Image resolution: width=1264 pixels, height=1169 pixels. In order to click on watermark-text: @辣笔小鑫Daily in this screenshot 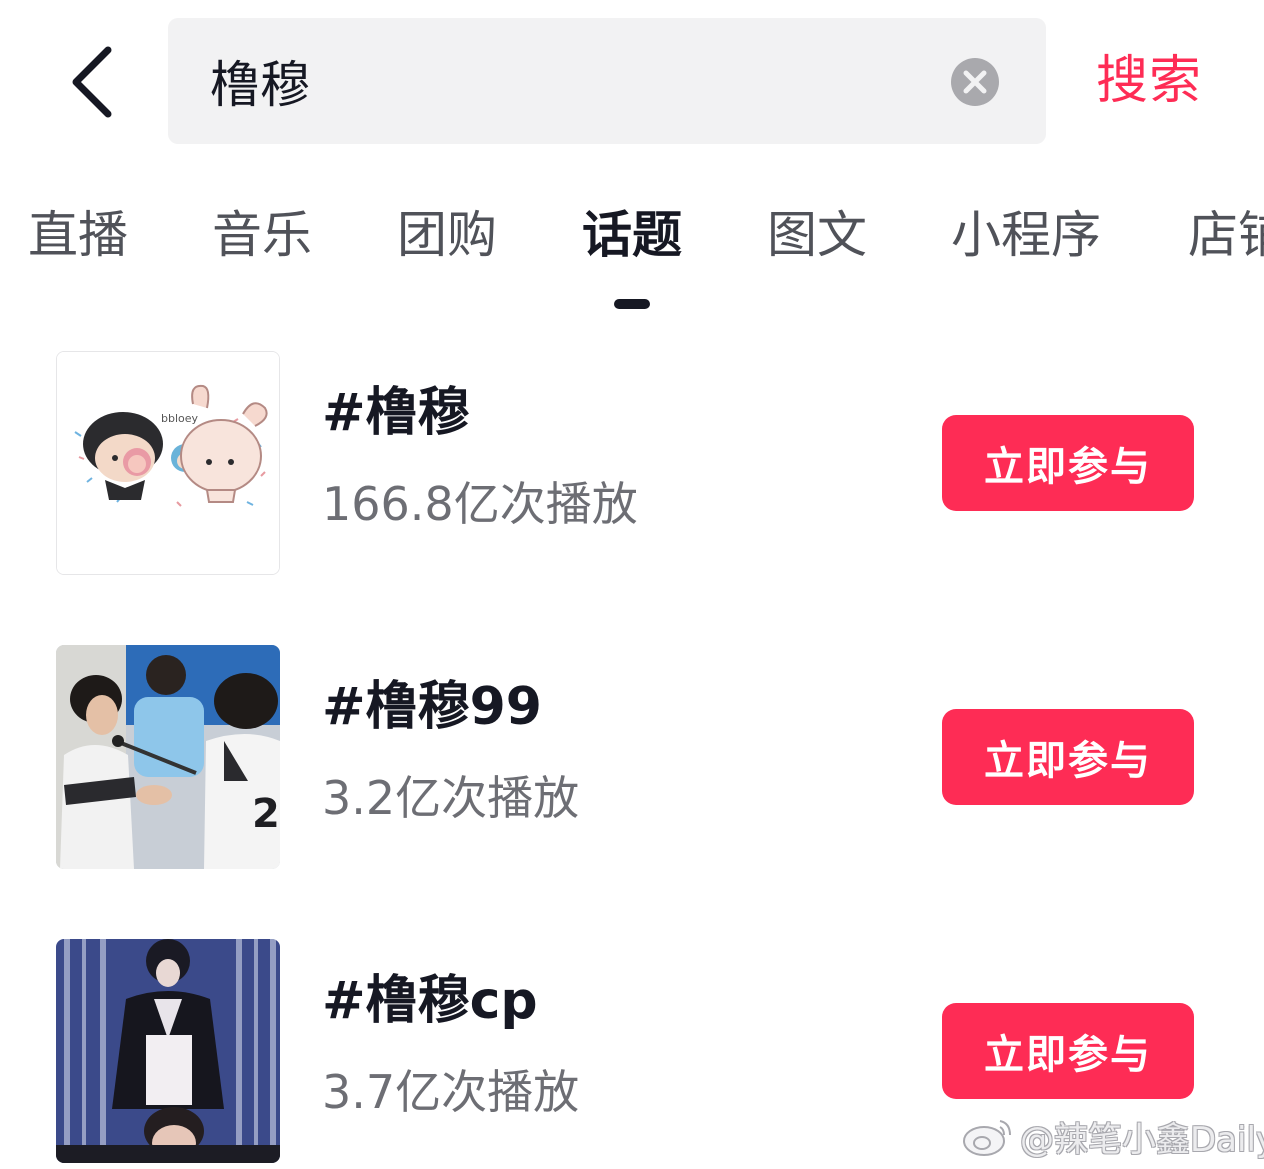, I will do `click(1142, 1139)`.